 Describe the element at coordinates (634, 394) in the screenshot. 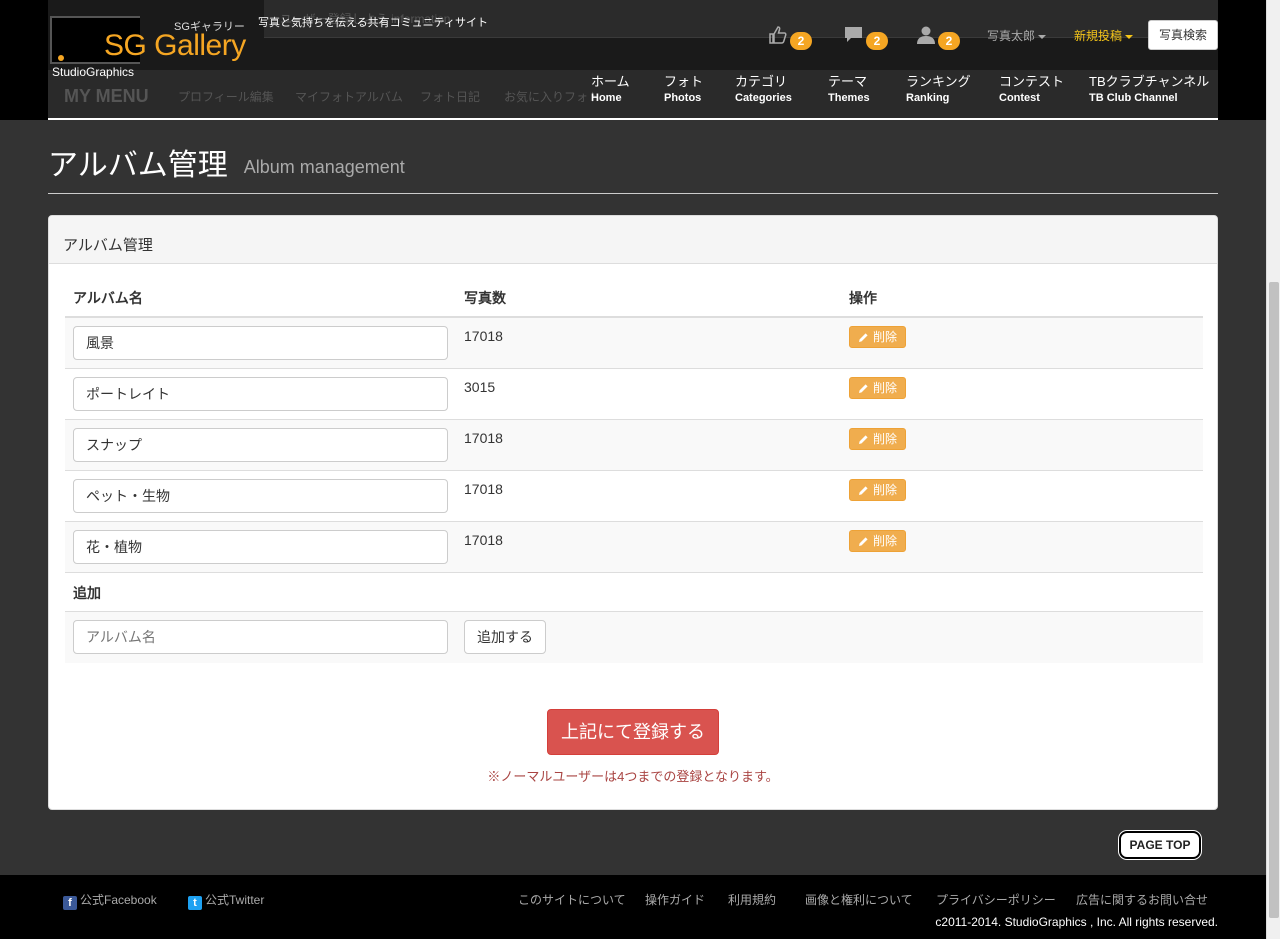

I see `table-row: 3015 削除` at that location.